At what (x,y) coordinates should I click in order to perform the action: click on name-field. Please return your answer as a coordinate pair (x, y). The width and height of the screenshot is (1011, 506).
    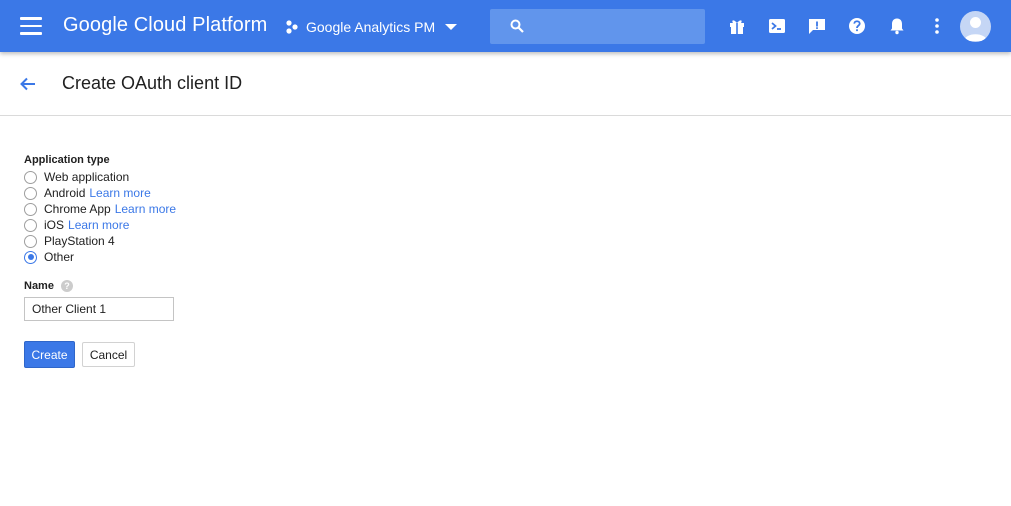
    Looking at the image, I should click on (99, 309).